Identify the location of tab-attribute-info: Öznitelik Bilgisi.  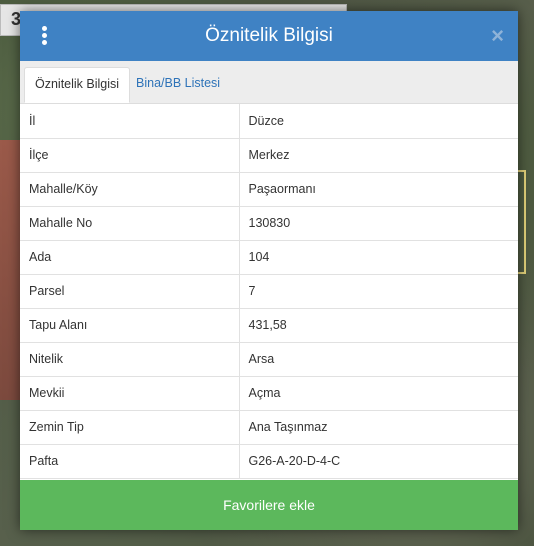
(77, 85).